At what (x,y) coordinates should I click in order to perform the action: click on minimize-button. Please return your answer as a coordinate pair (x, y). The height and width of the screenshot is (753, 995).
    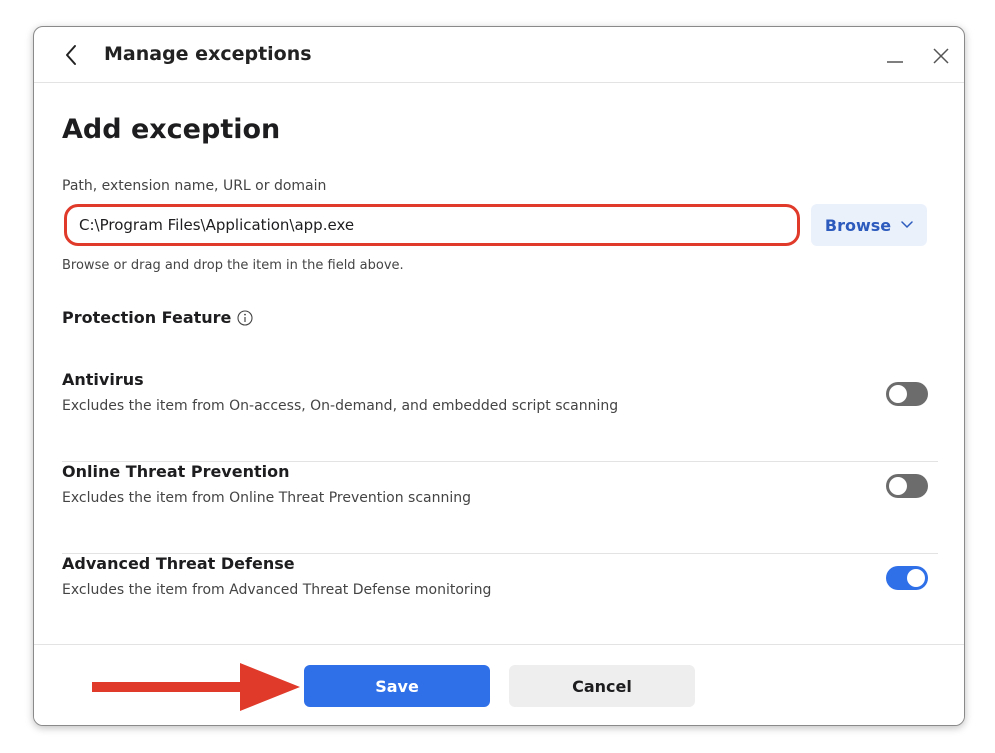
    Looking at the image, I should click on (895, 57).